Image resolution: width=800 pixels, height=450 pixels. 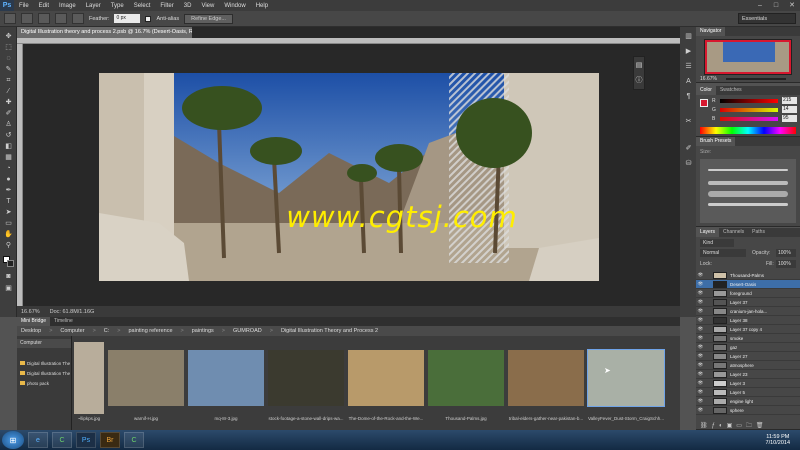 I want to click on menu-select: Select, so click(x=142, y=6).